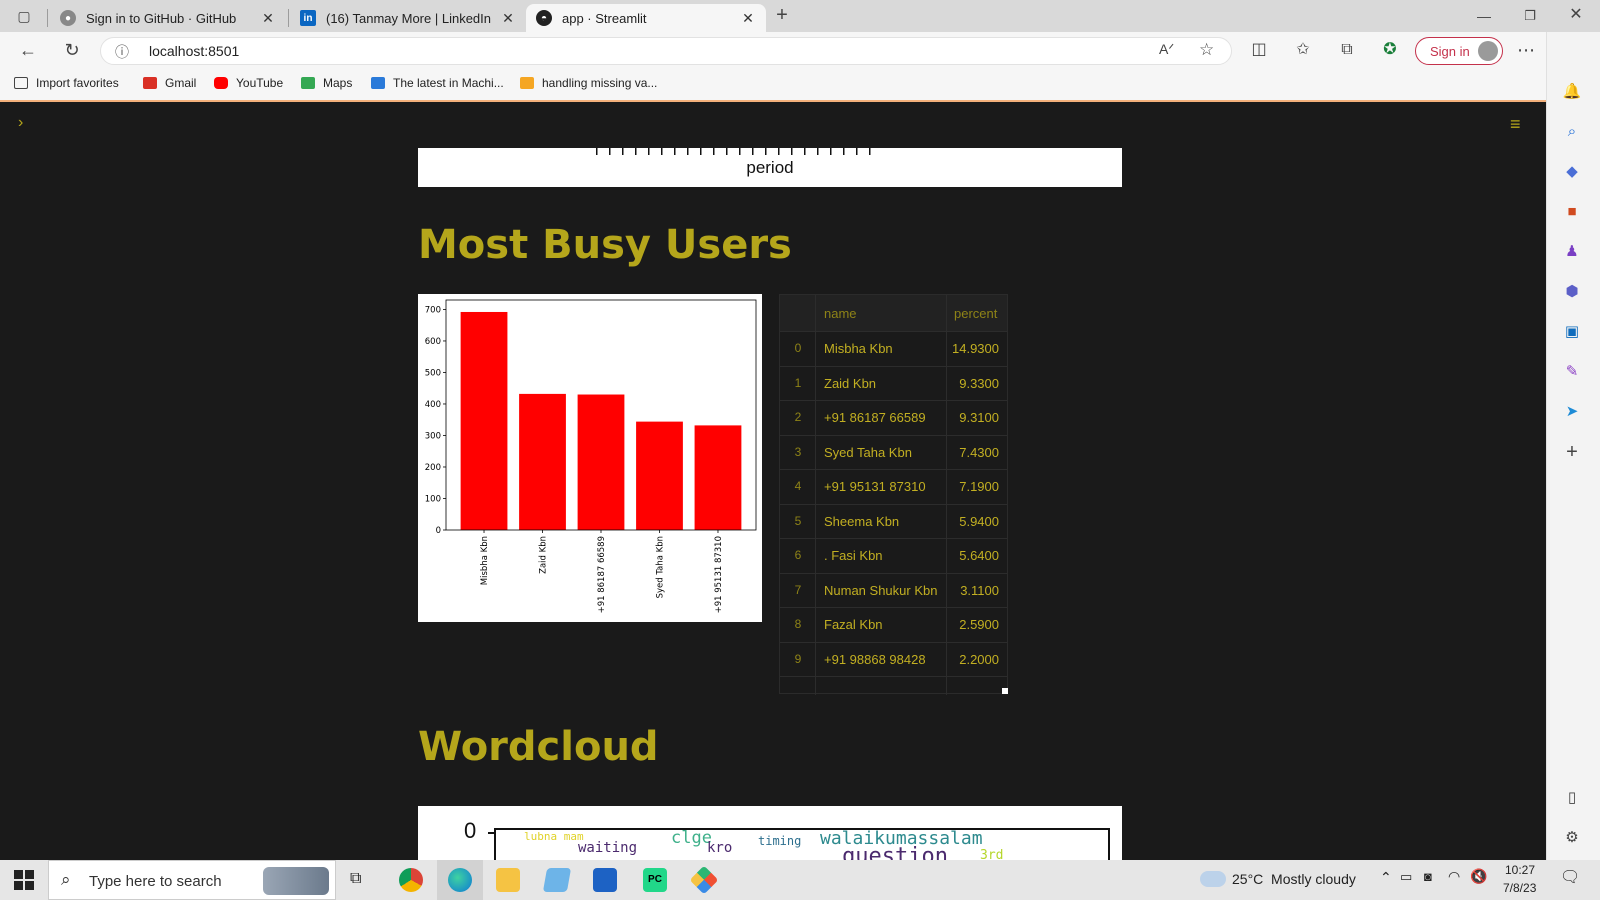 The width and height of the screenshot is (1600, 900). Describe the element at coordinates (858, 348) in the screenshot. I see `cell-name: Misbha Kbn` at that location.